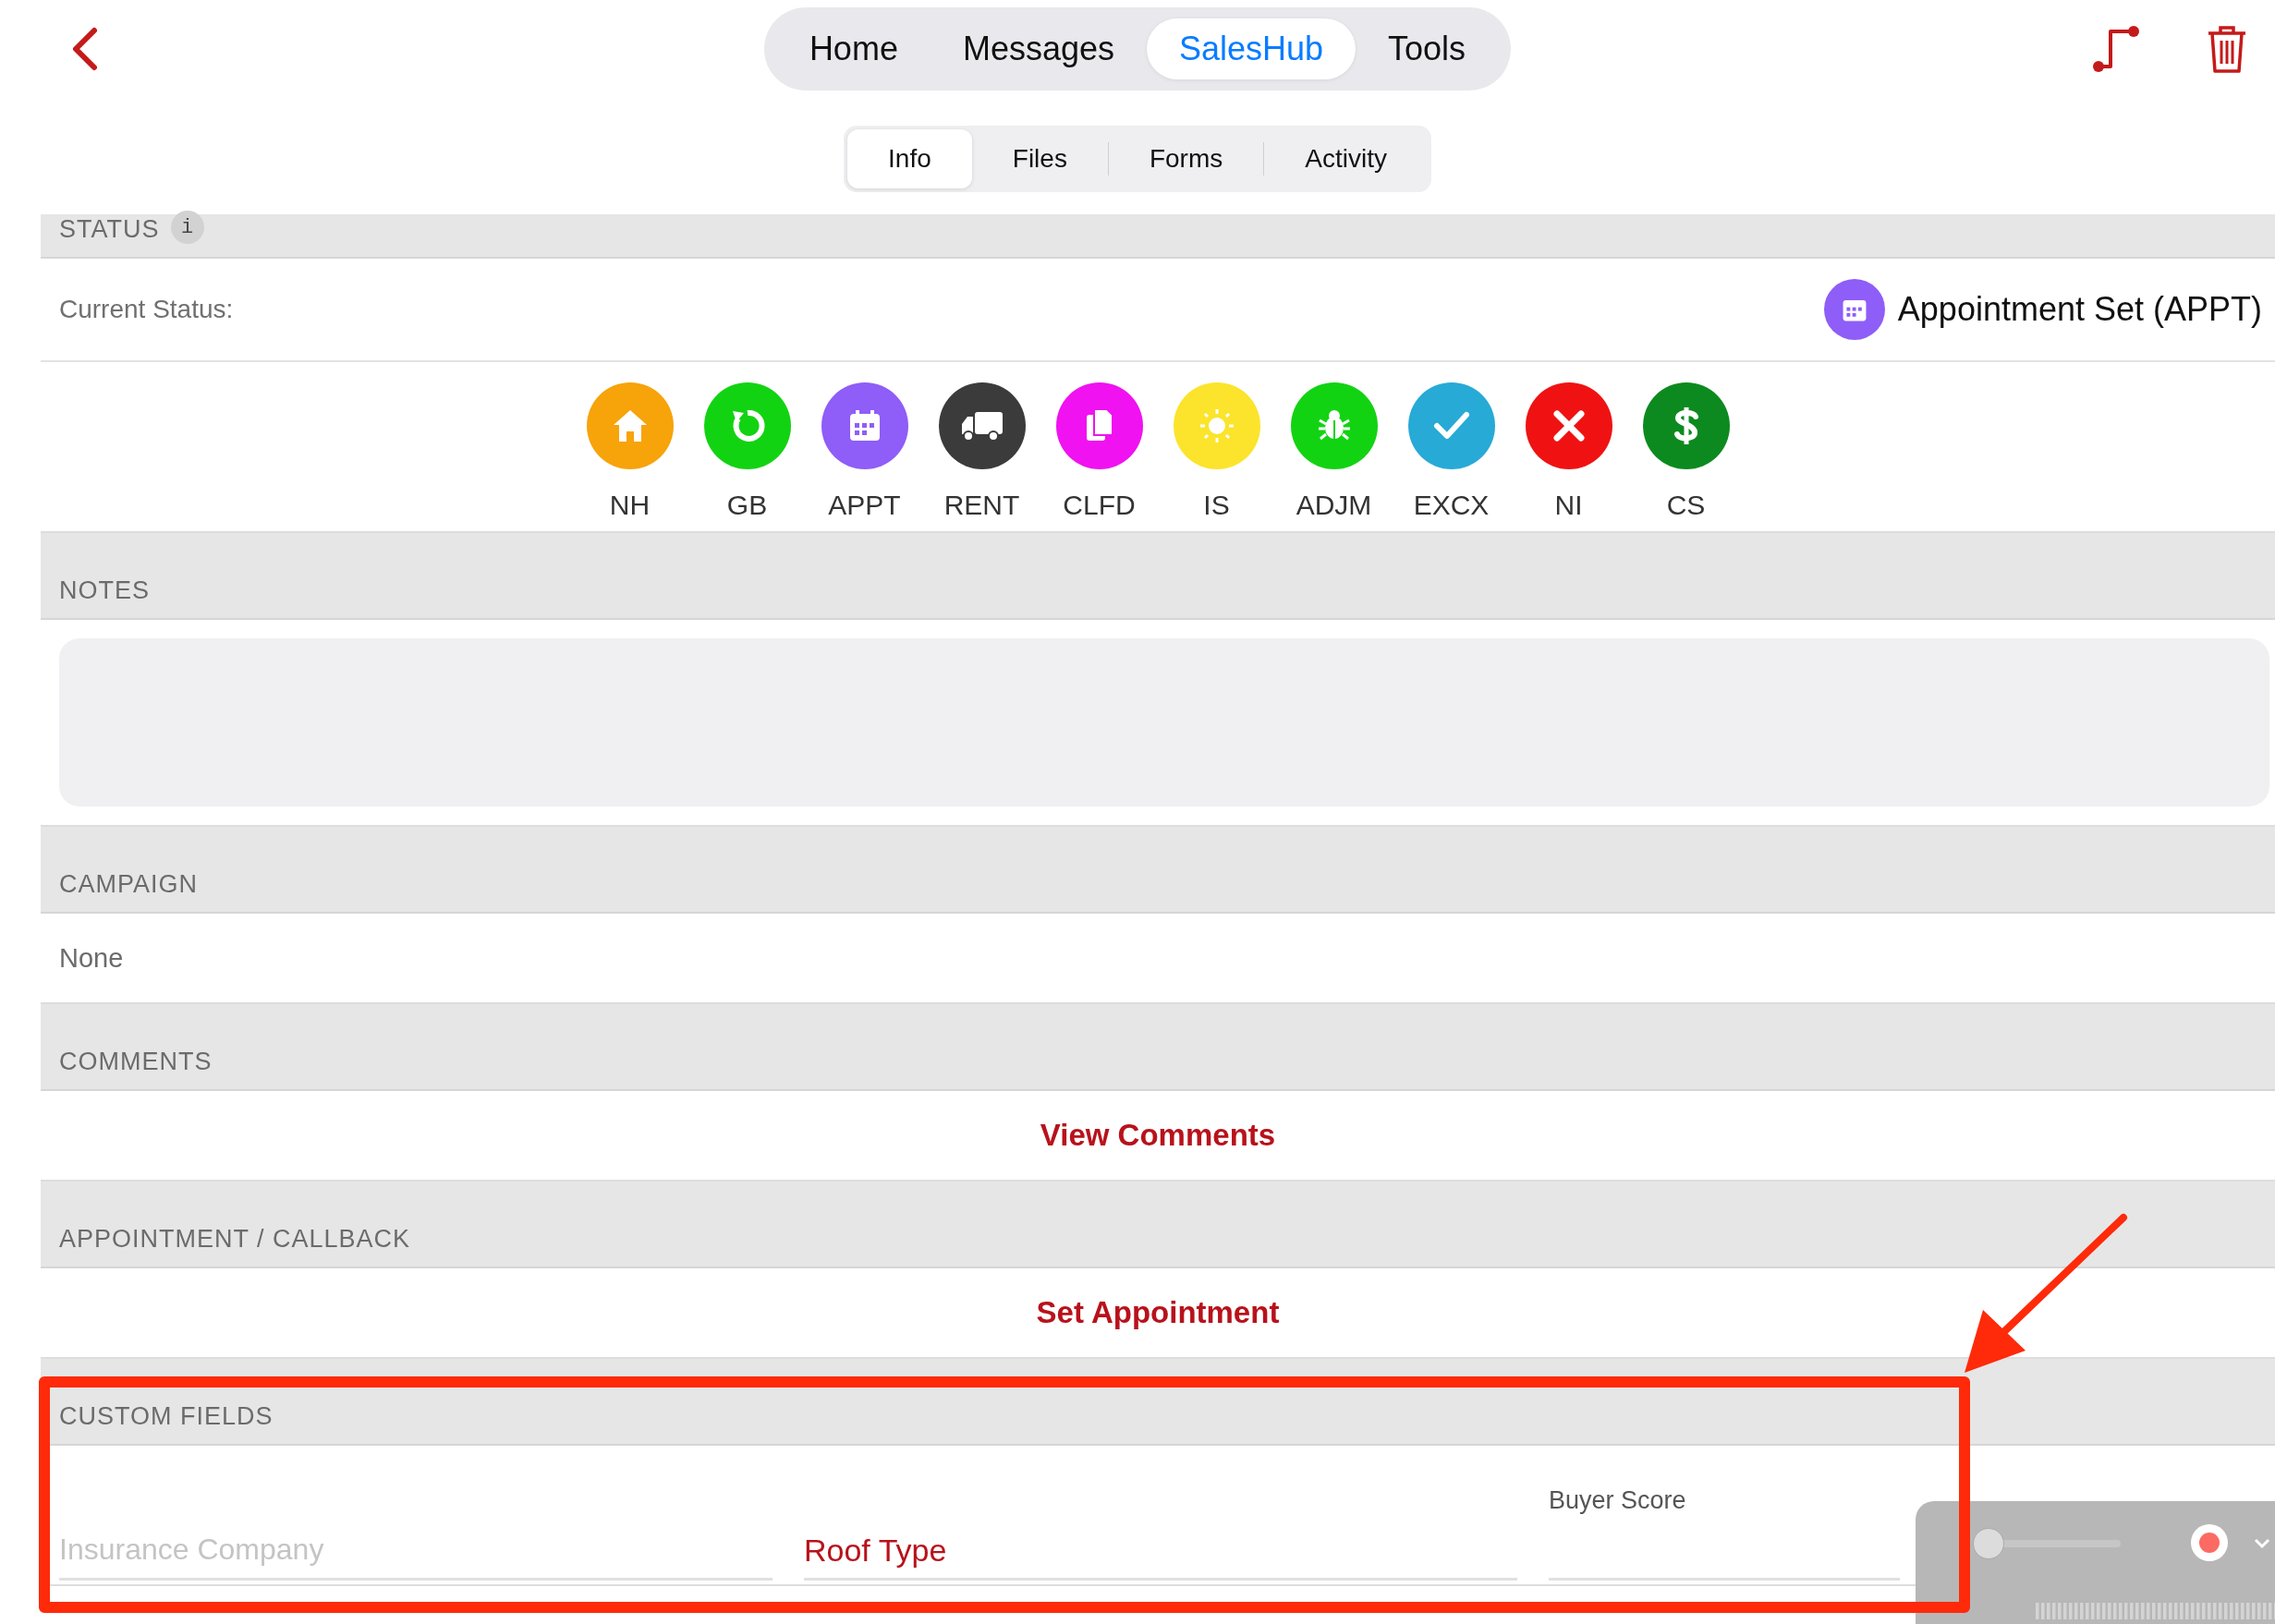 The image size is (2275, 1624). What do you see at coordinates (747, 505) in the screenshot?
I see `status-label: GB` at bounding box center [747, 505].